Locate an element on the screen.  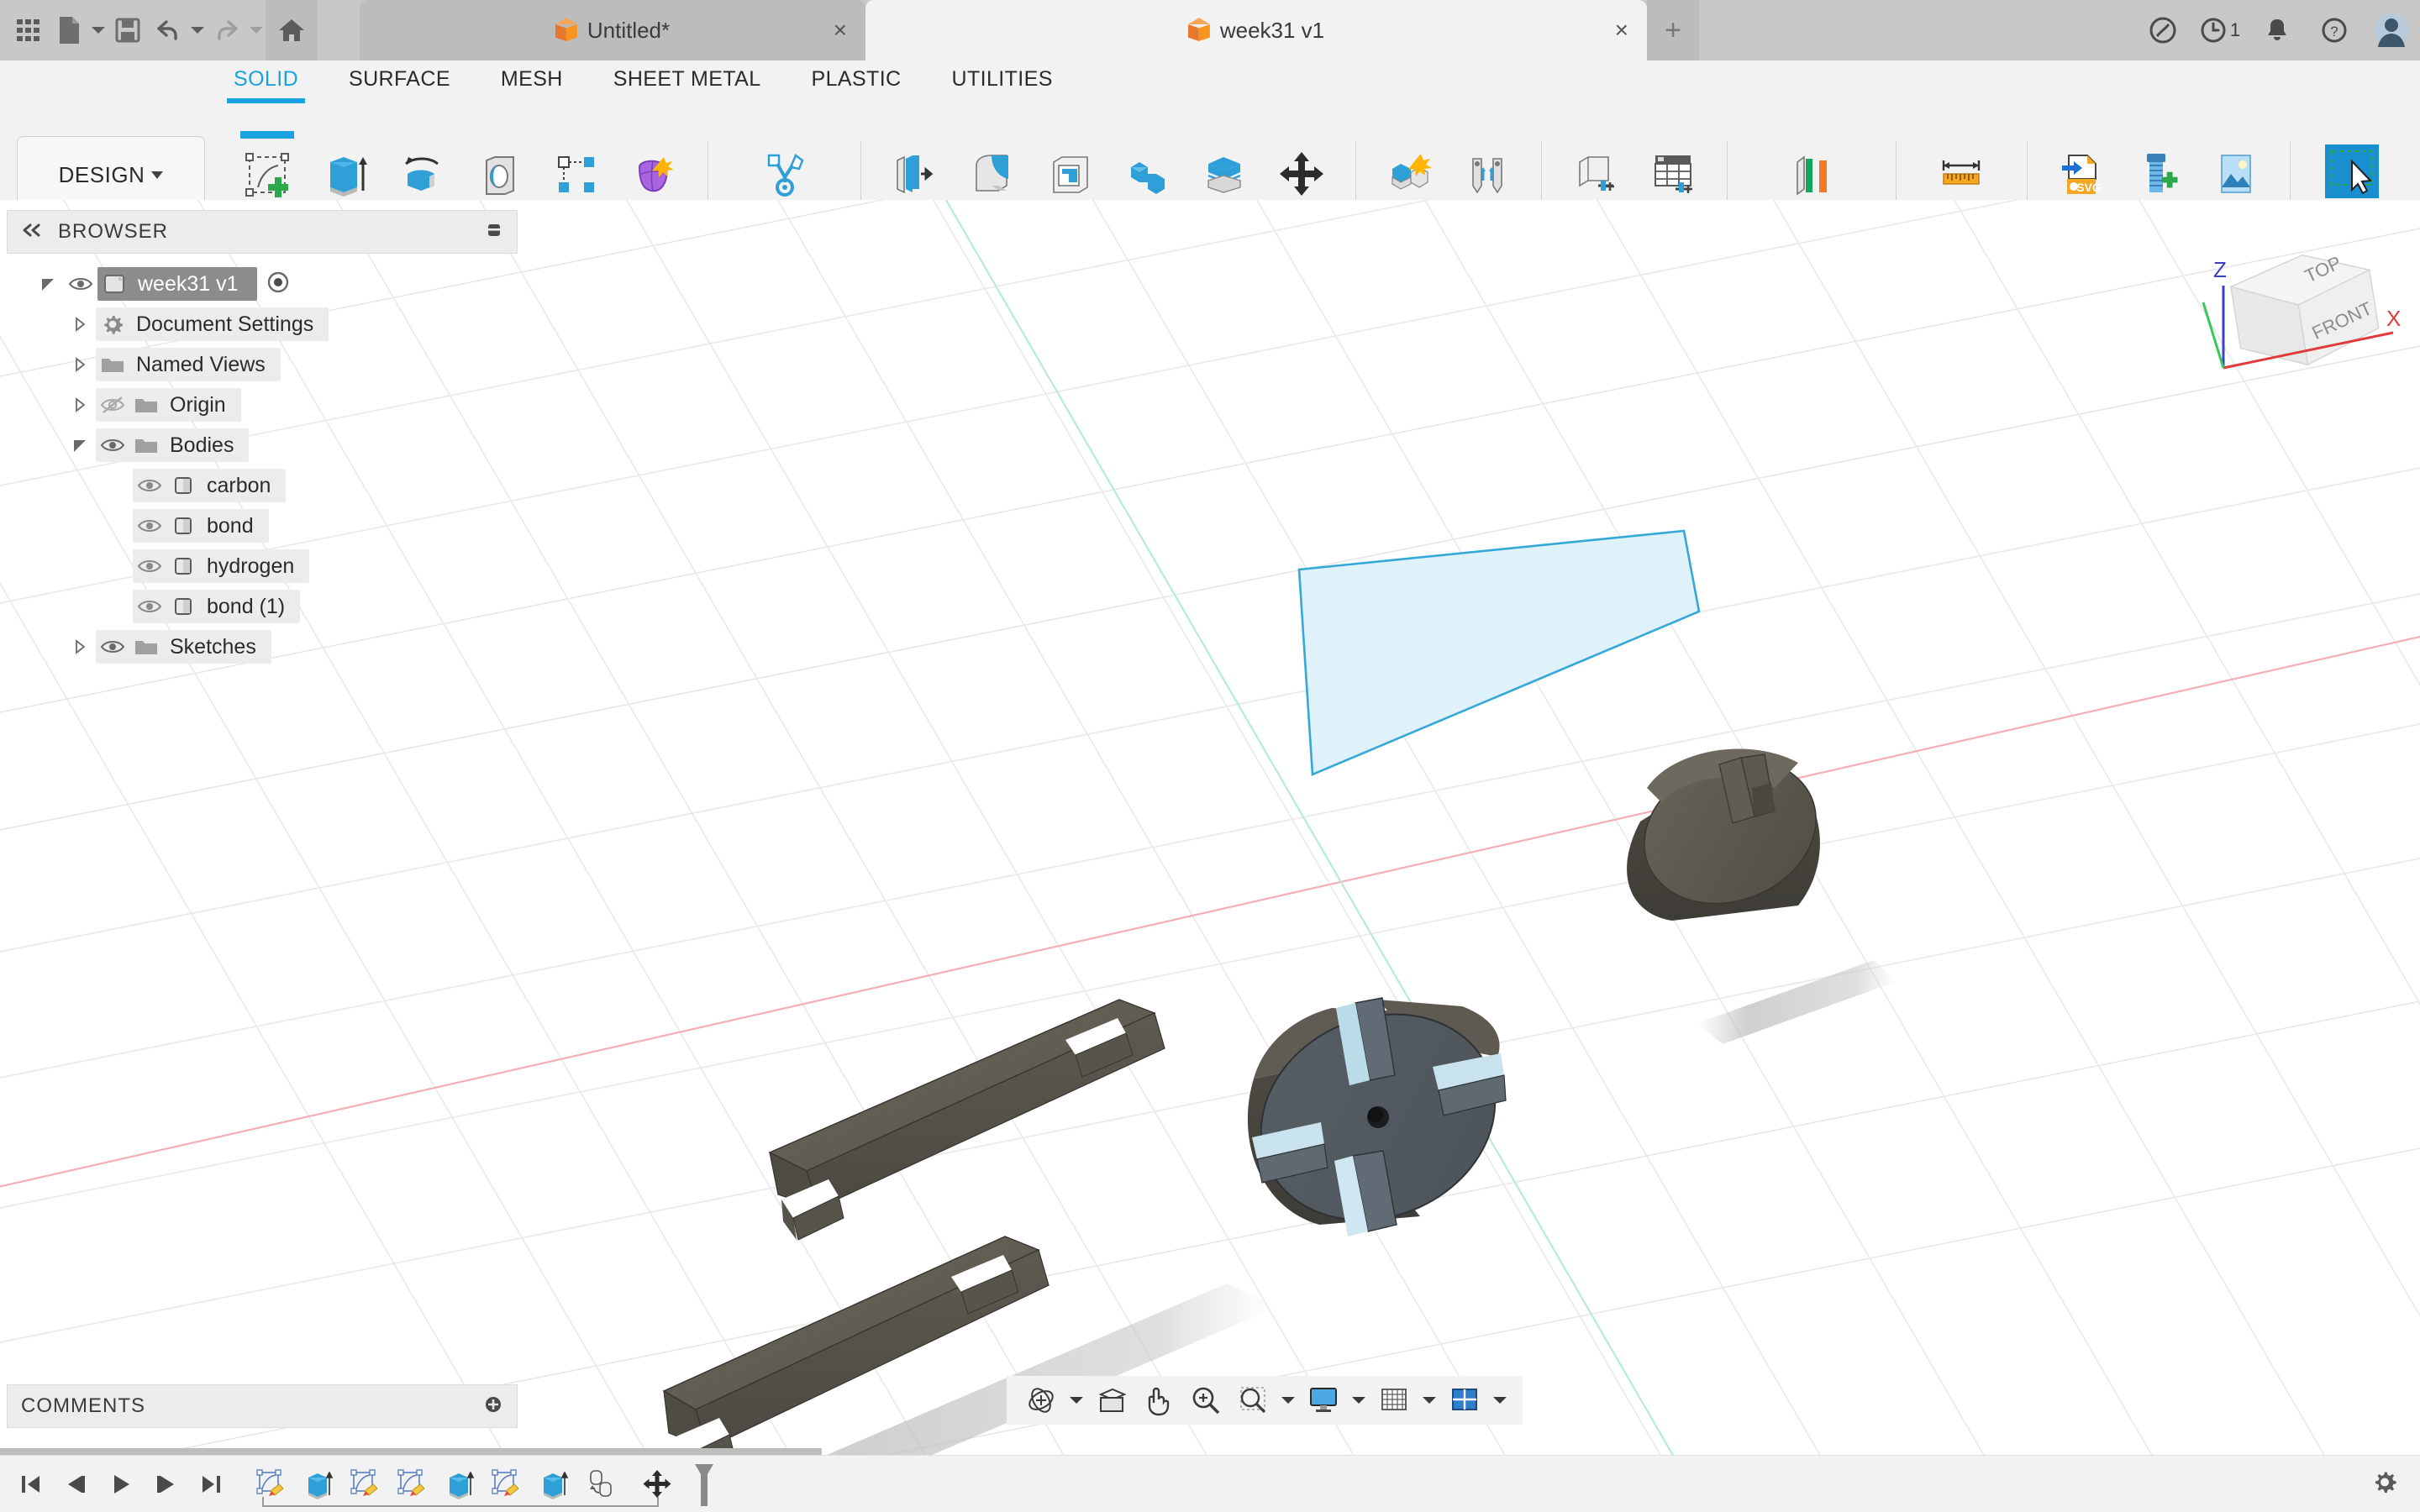
tree-row-named-views: Named Views is located at coordinates (262, 364).